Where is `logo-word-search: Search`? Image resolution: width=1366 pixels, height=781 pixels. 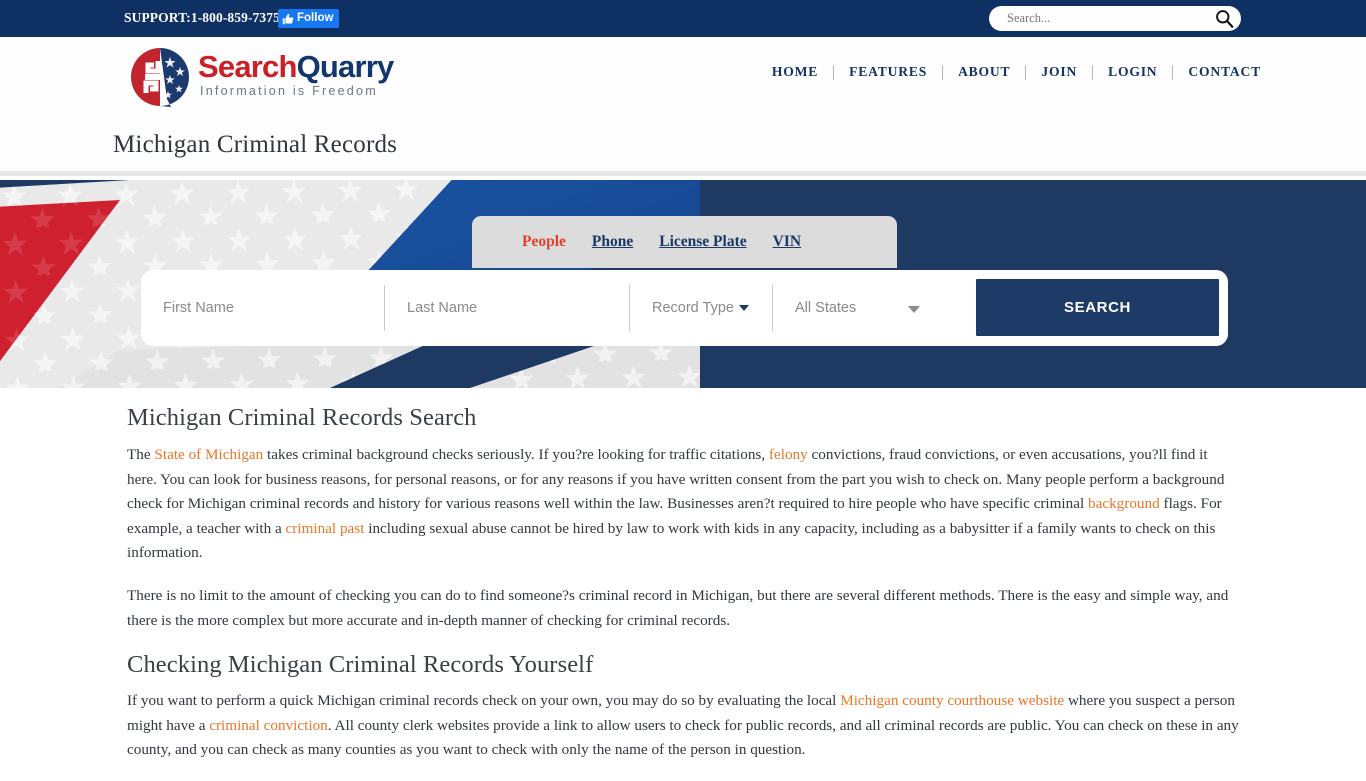
logo-word-search: Search is located at coordinates (247, 66).